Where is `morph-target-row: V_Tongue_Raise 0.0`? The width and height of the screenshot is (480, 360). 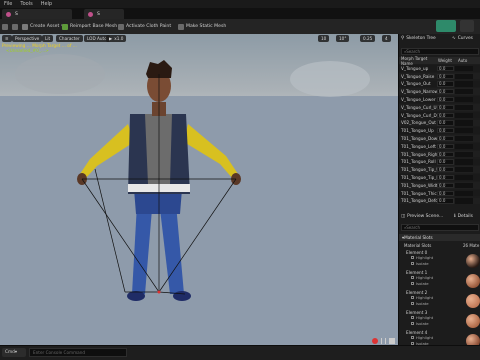
morph-target-row: V_Tongue_Raise 0.0 is located at coordinates (439, 76).